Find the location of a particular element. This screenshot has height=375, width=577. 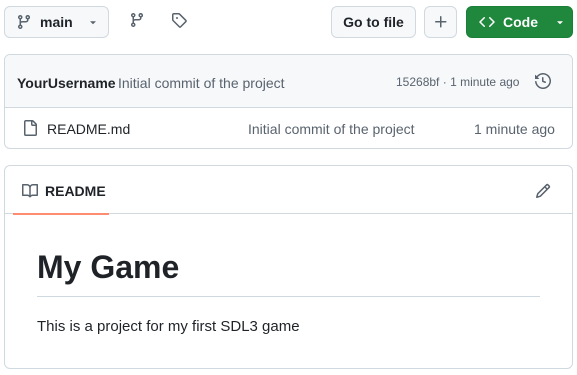

book-icon is located at coordinates (30, 191).